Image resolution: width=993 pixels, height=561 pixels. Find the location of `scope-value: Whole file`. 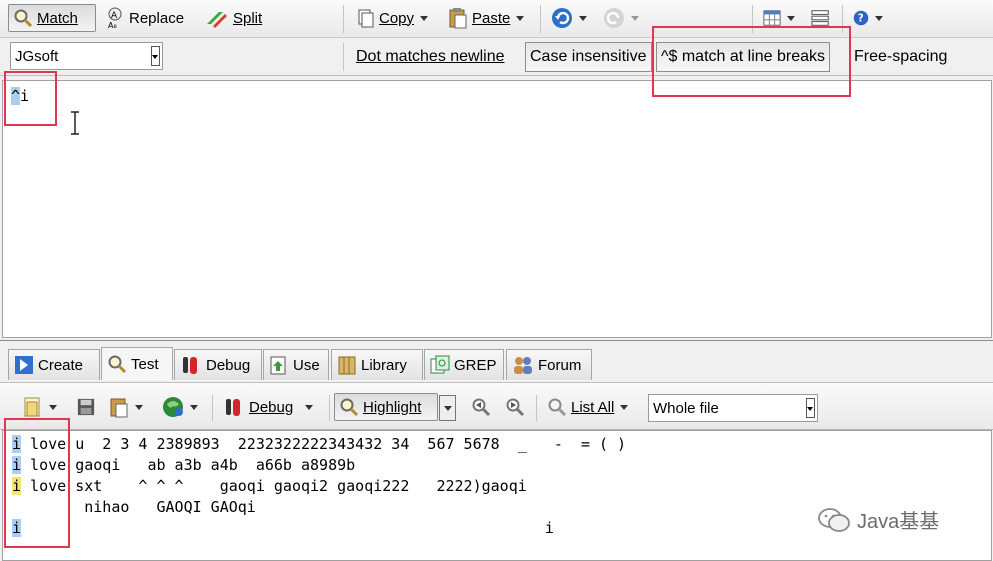

scope-value: Whole file is located at coordinates (686, 408).